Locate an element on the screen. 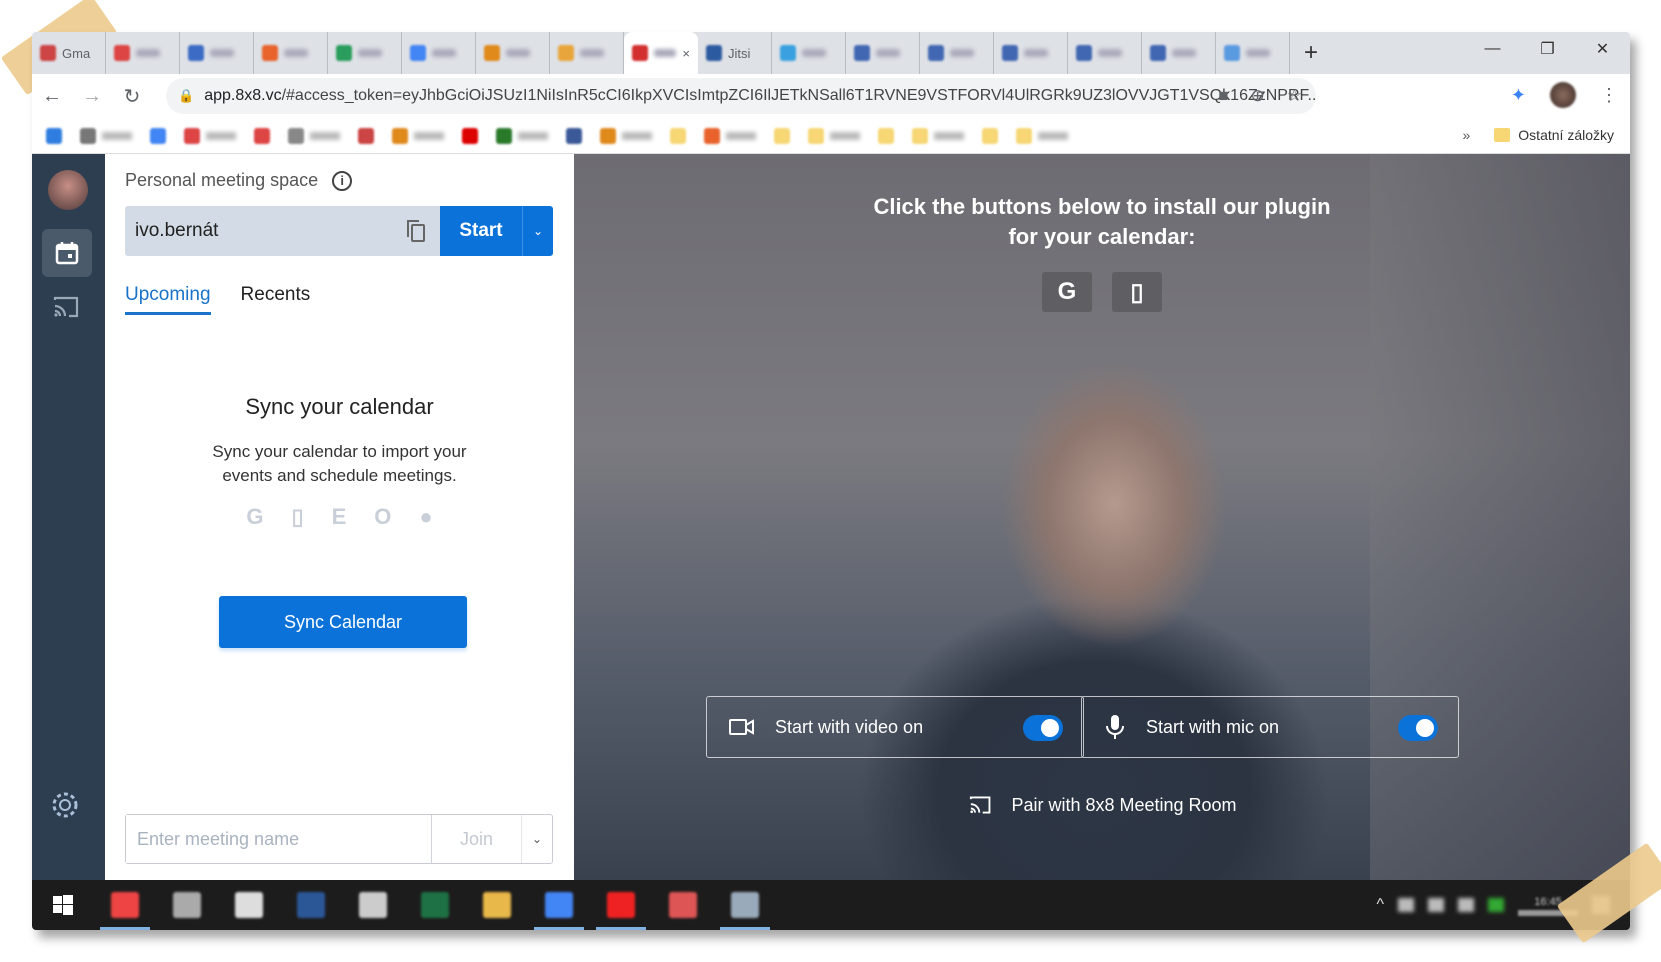 This screenshot has width=1661, height=962. restore-button: ❐ is located at coordinates (1547, 49).